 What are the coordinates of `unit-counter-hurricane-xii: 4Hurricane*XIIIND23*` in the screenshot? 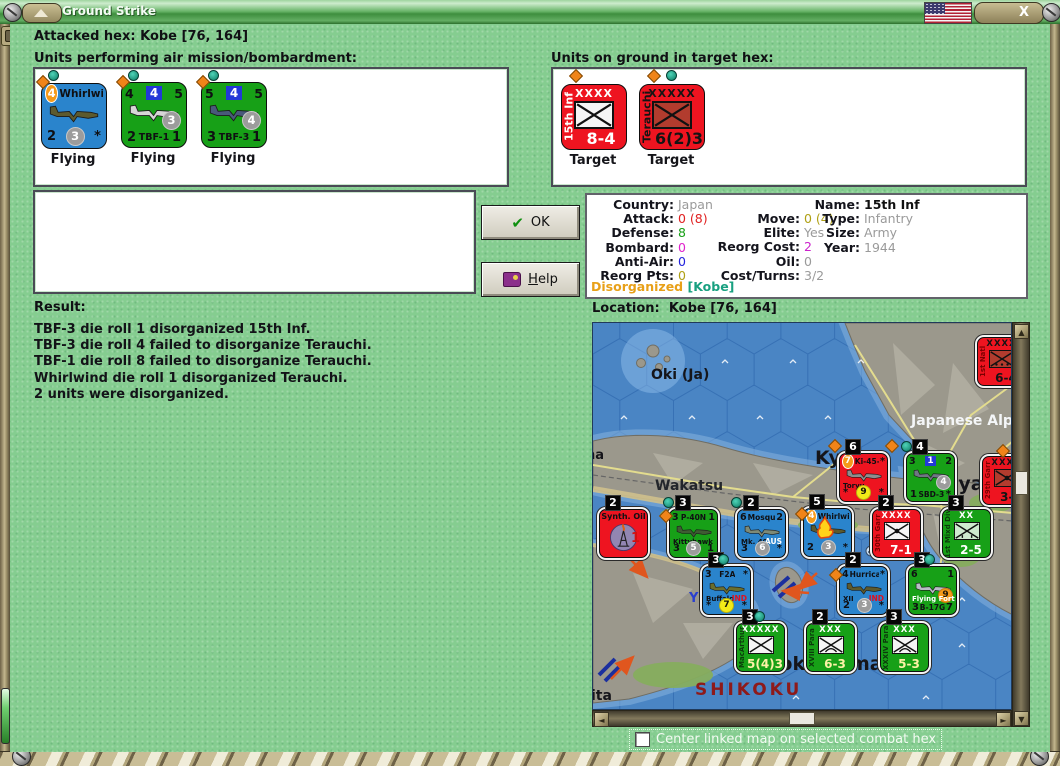 It's located at (863, 590).